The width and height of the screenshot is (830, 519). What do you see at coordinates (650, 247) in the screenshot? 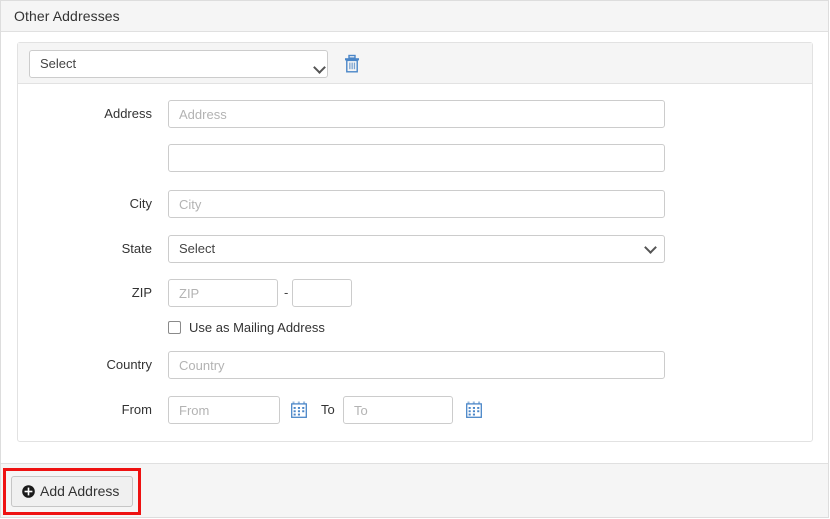
I see `chevron-down-icon` at bounding box center [650, 247].